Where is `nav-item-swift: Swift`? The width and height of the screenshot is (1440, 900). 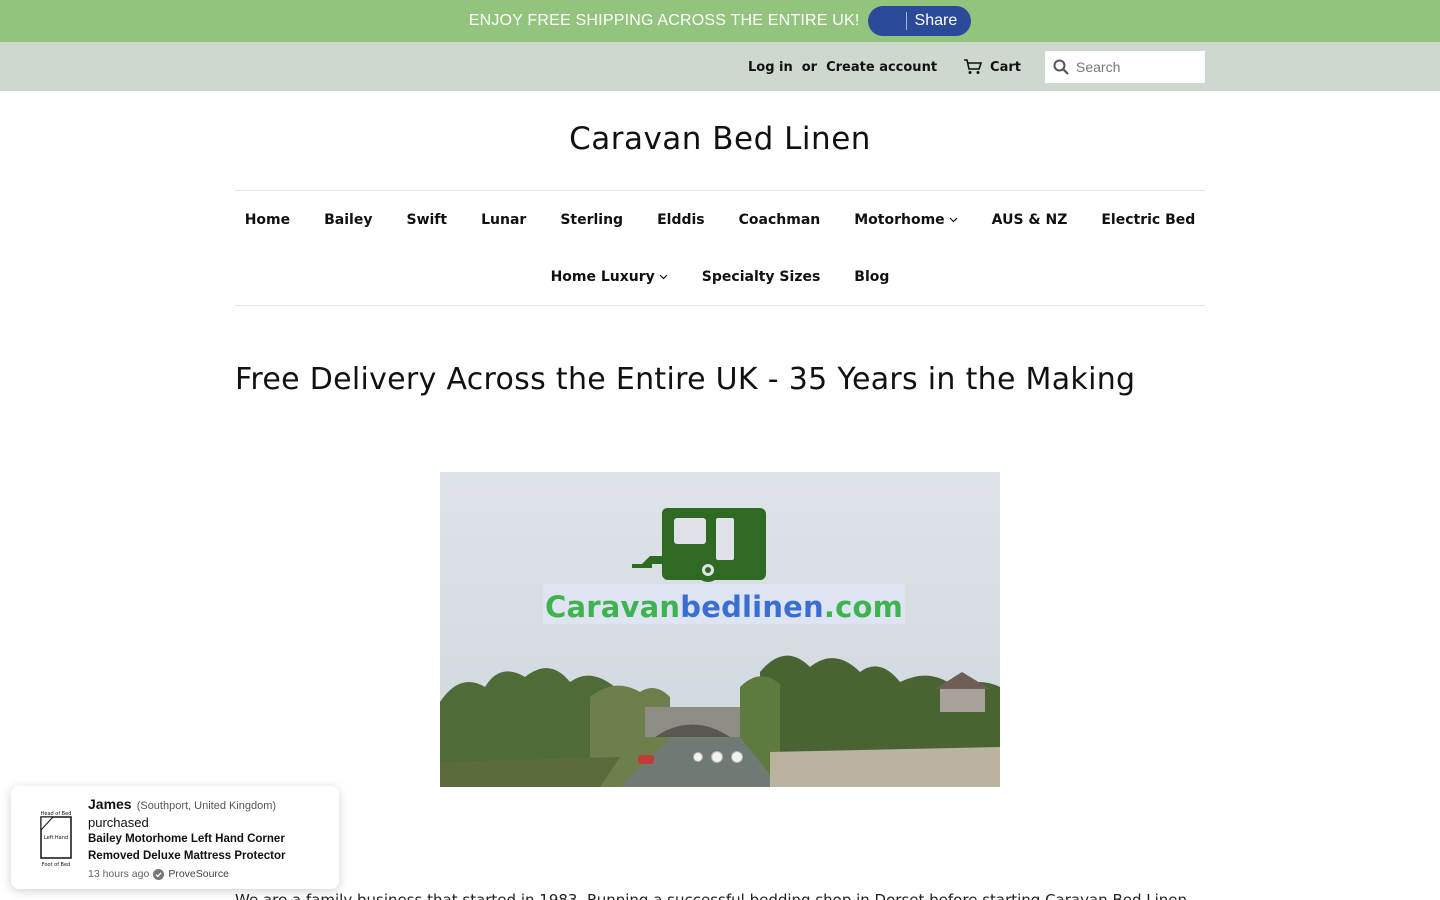 nav-item-swift: Swift is located at coordinates (426, 220).